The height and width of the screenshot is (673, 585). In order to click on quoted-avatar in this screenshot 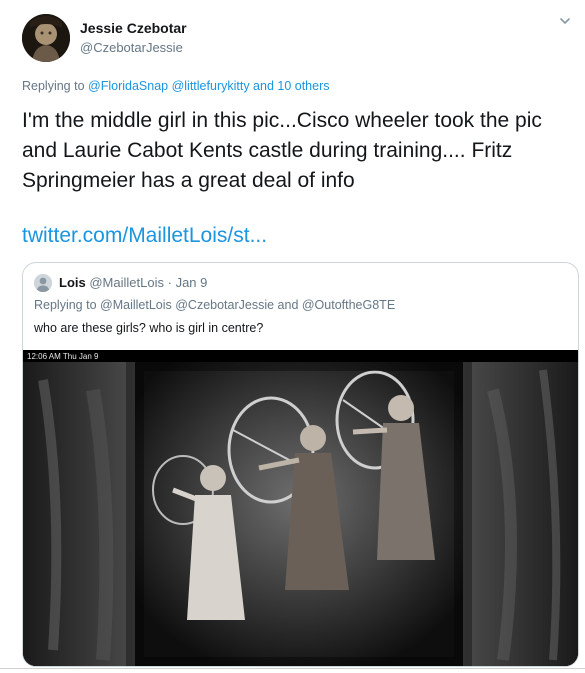, I will do `click(43, 283)`.